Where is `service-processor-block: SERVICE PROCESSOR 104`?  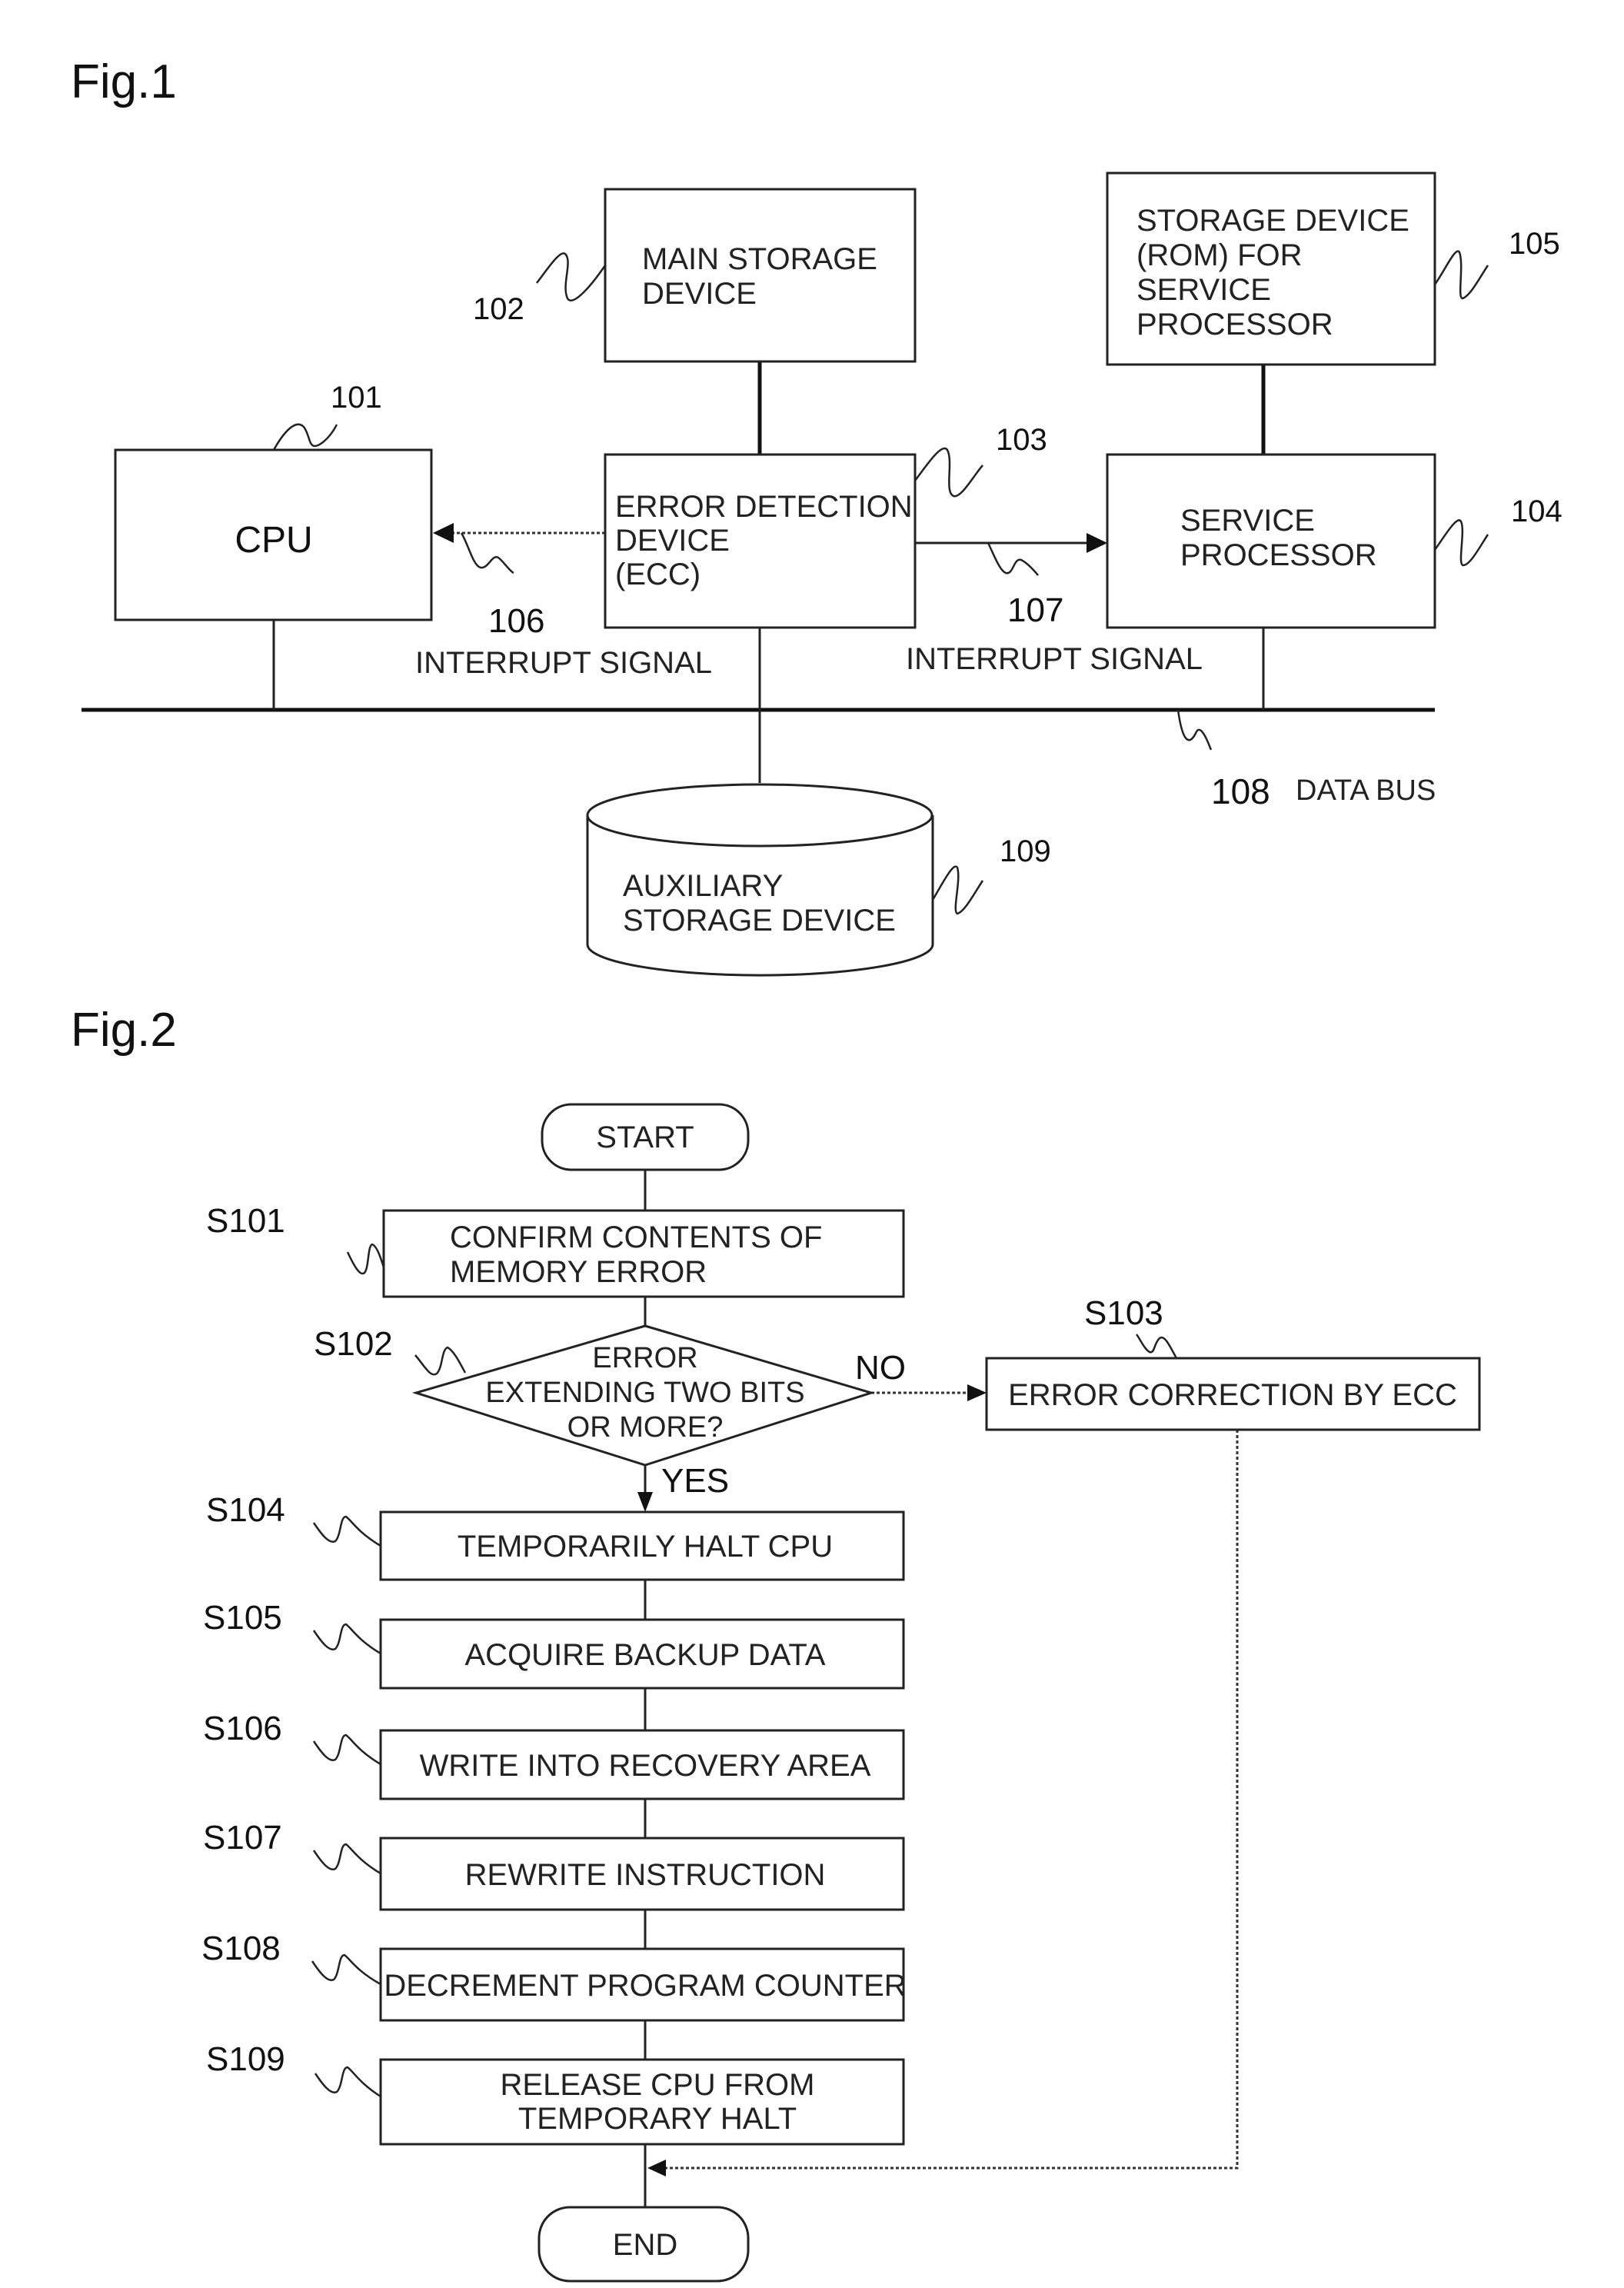
service-processor-block: SERVICE PROCESSOR 104 is located at coordinates (1334, 541).